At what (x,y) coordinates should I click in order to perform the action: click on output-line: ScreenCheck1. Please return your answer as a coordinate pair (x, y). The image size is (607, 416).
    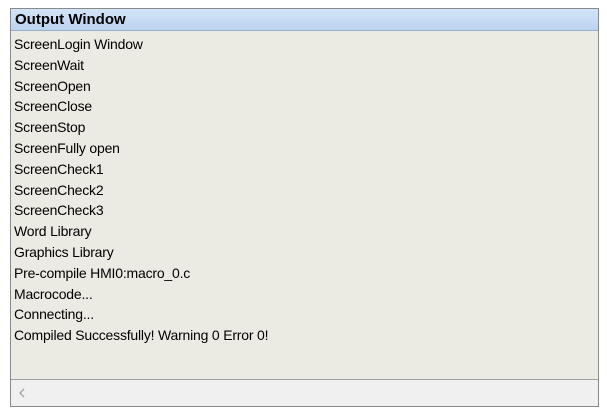
    Looking at the image, I should click on (59, 168).